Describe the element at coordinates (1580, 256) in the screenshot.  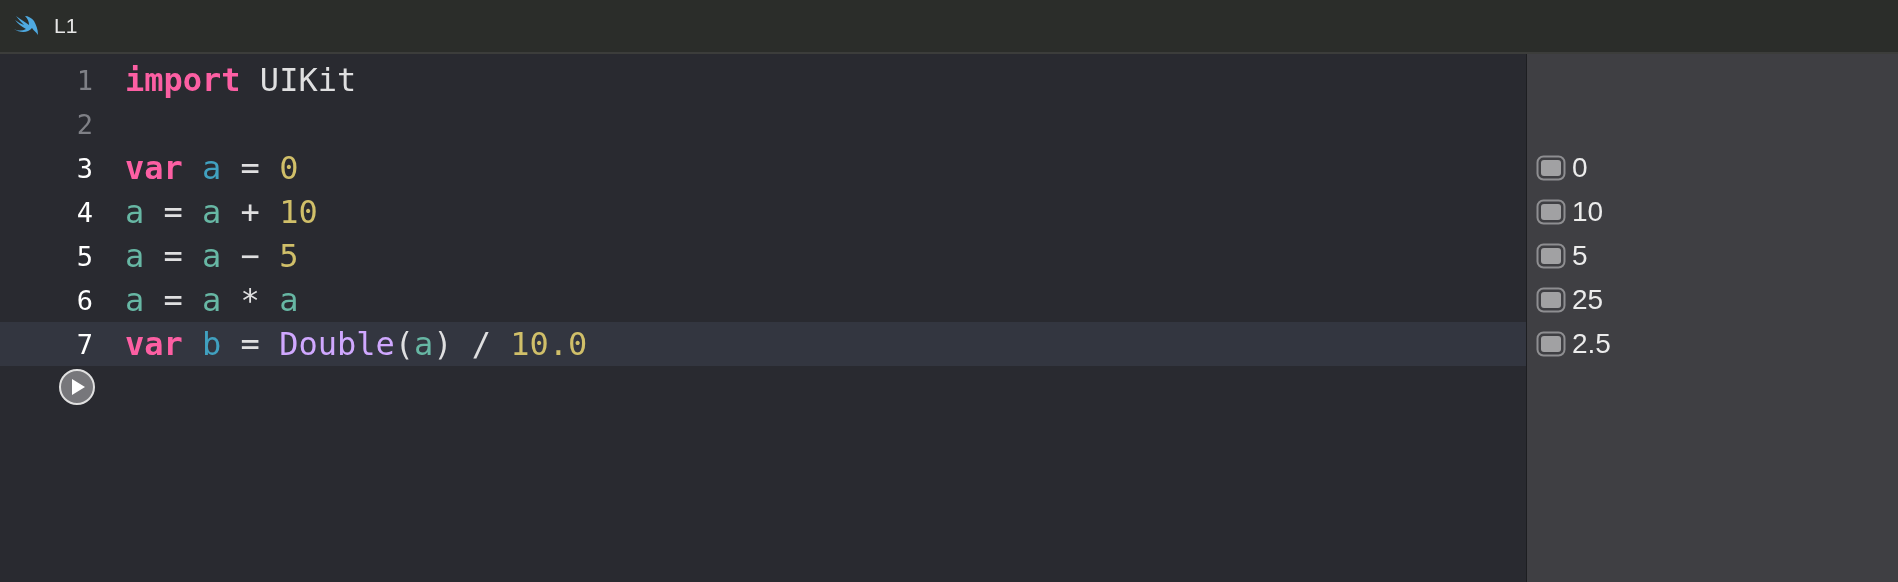
I see `result-value: 5` at that location.